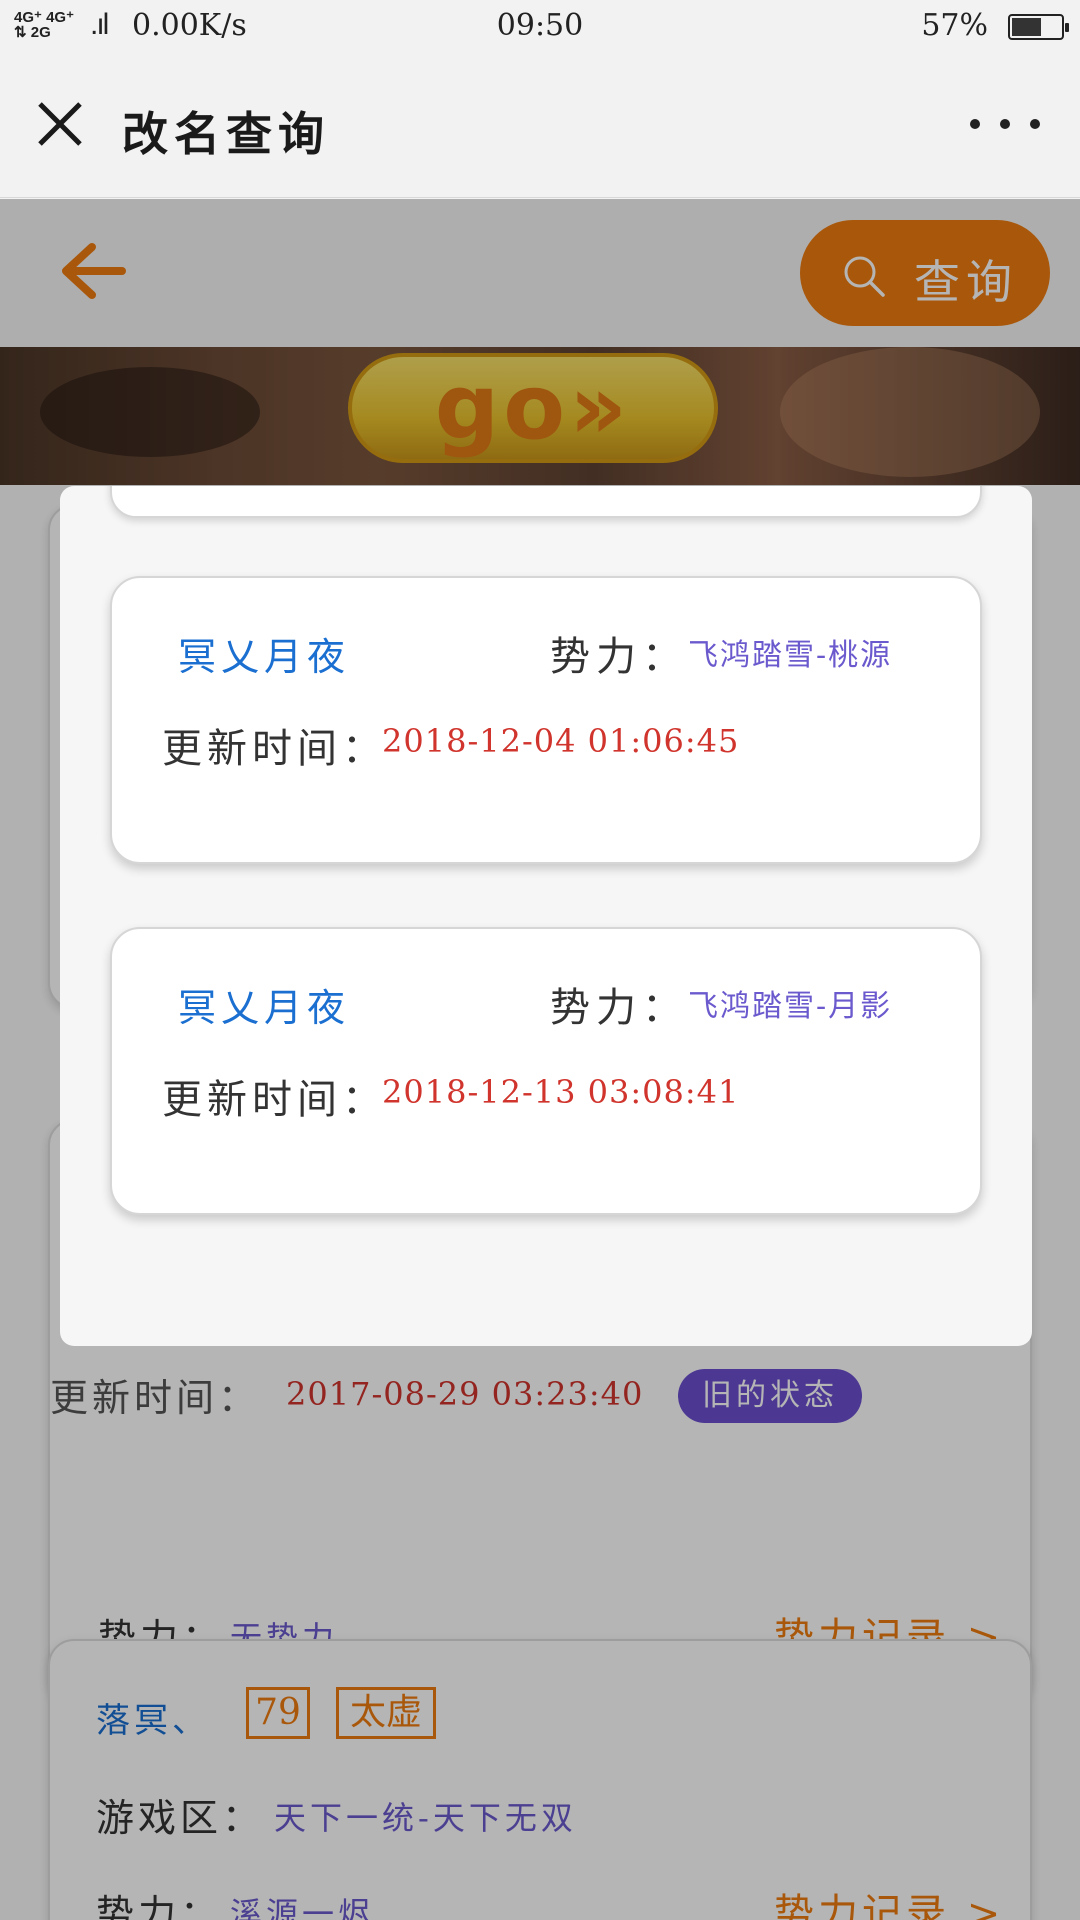 Image resolution: width=1080 pixels, height=1920 pixels. I want to click on status-bar: 4G⁺ 4G⁺ ⇅ 2G .ıl 0.00K/s 09:50 57%, so click(540, 26).